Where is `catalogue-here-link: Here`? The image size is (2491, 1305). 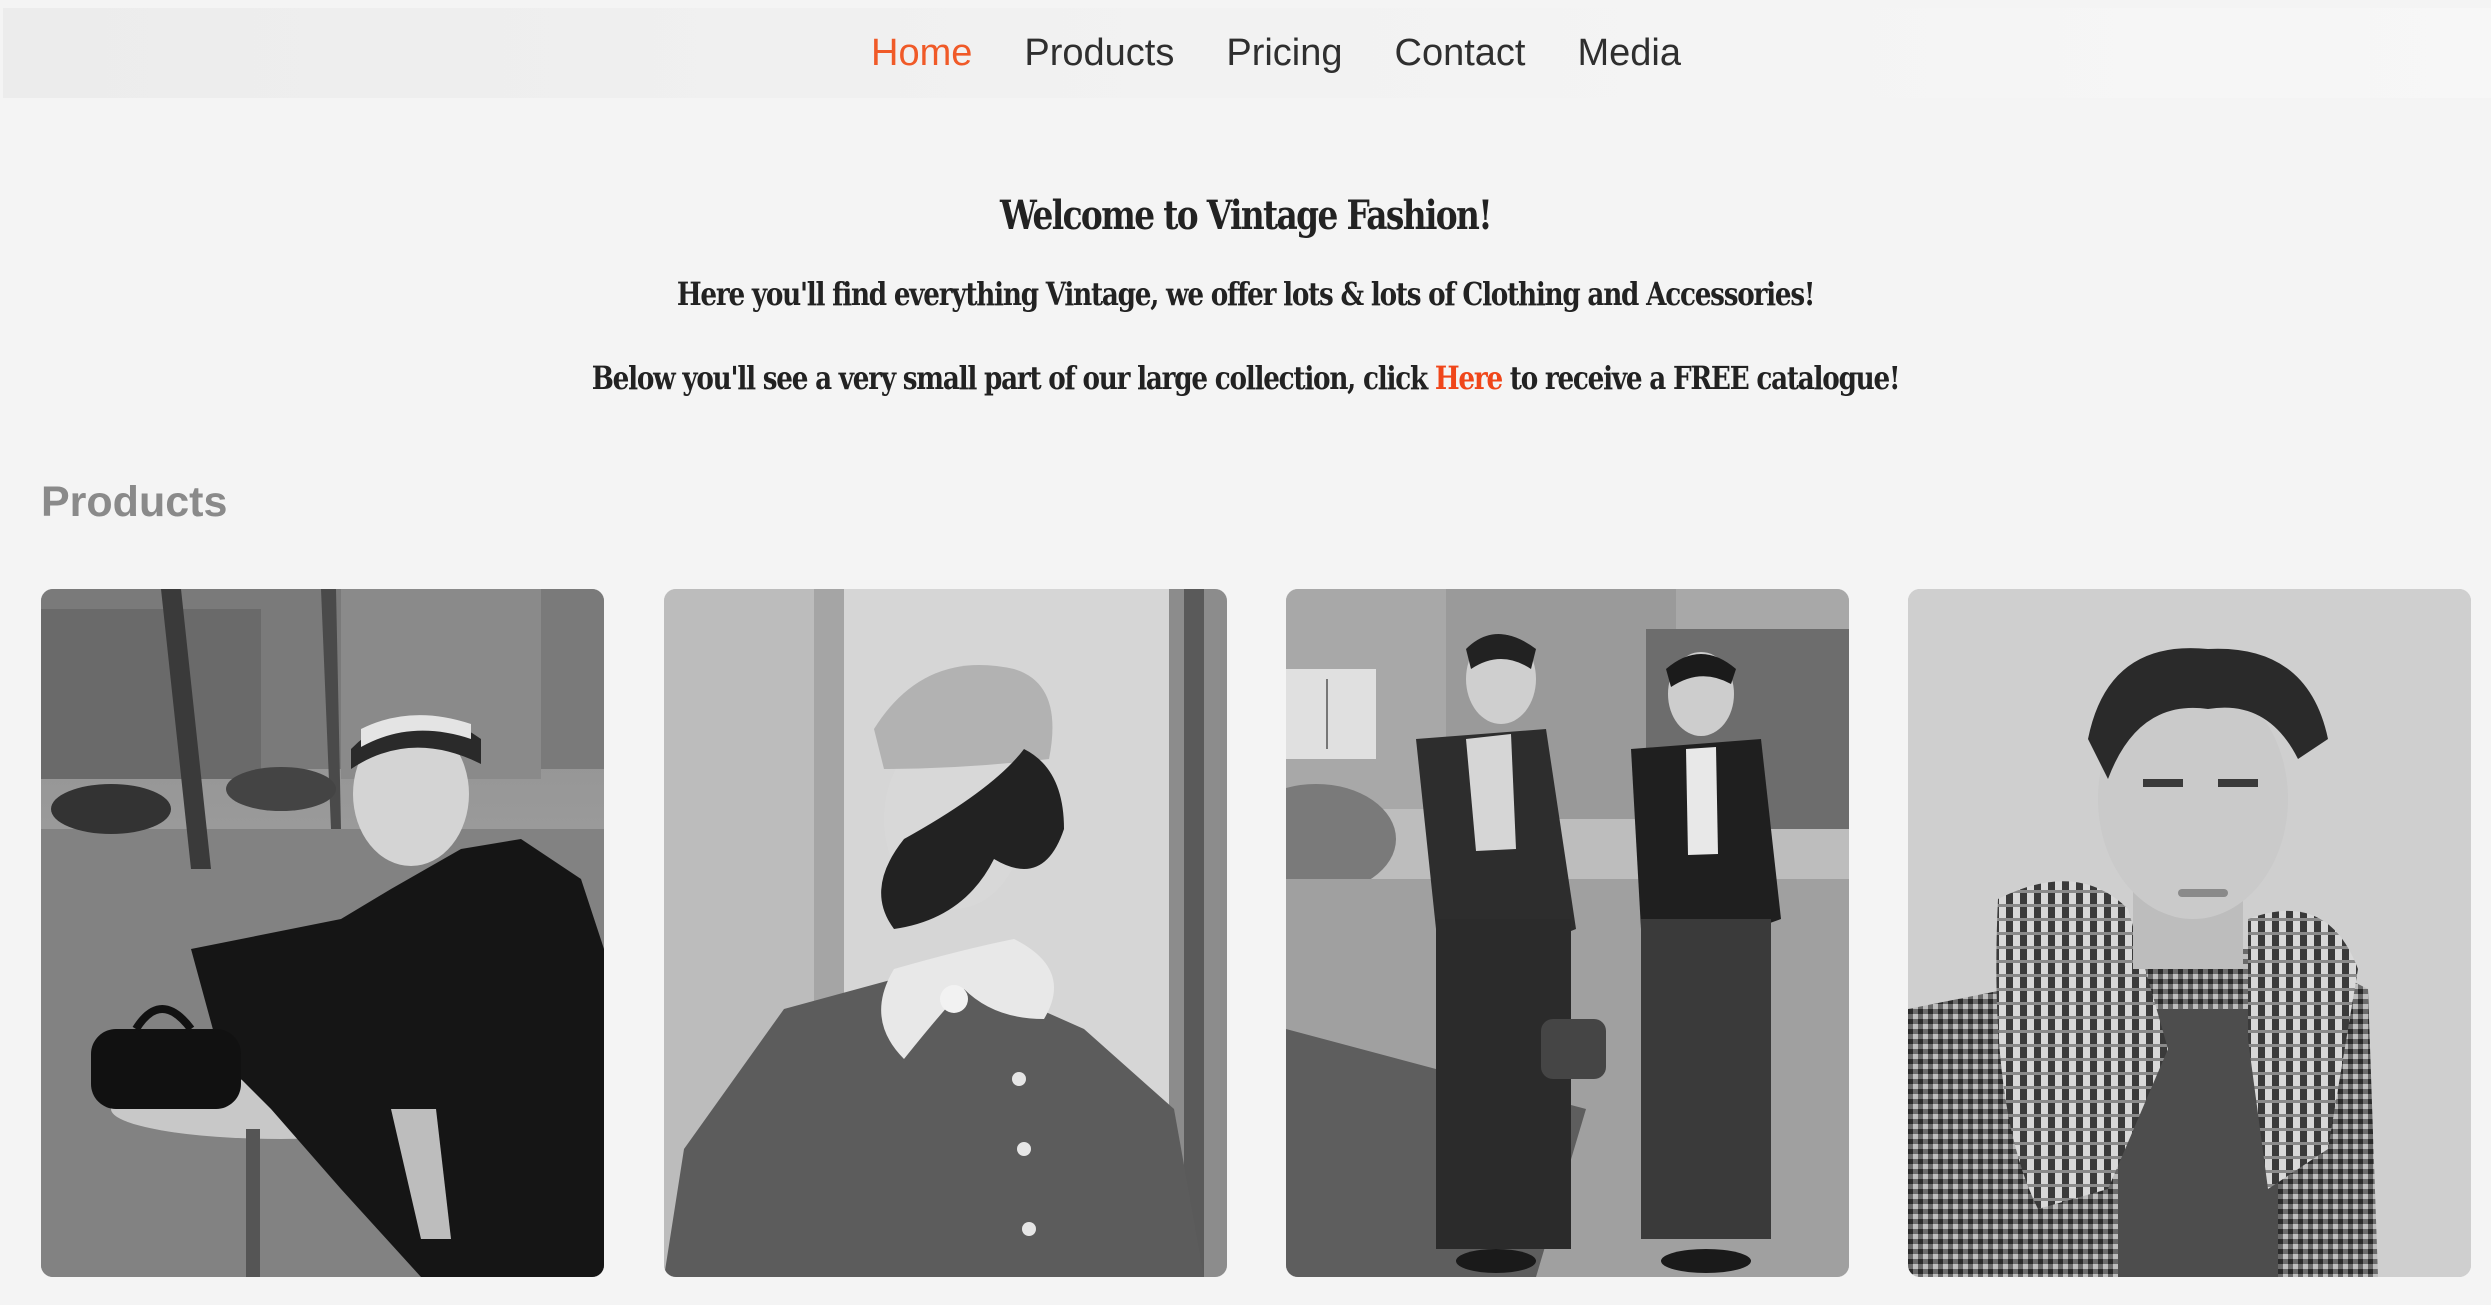
catalogue-here-link: Here is located at coordinates (1469, 378).